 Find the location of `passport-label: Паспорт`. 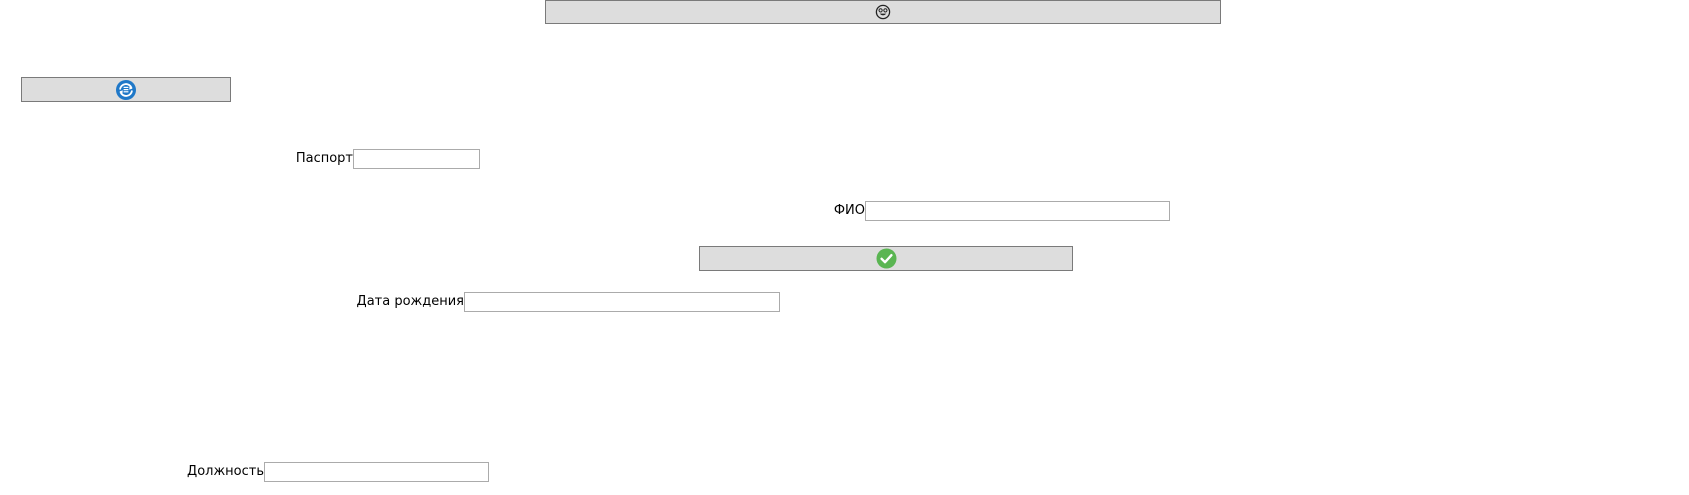

passport-label: Паспорт is located at coordinates (324, 158).